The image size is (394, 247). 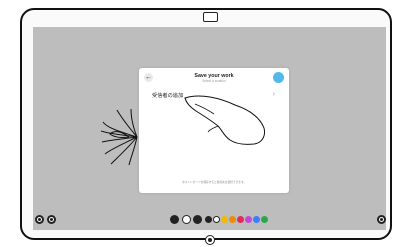 I want to click on camera-icon, so click(x=210, y=17).